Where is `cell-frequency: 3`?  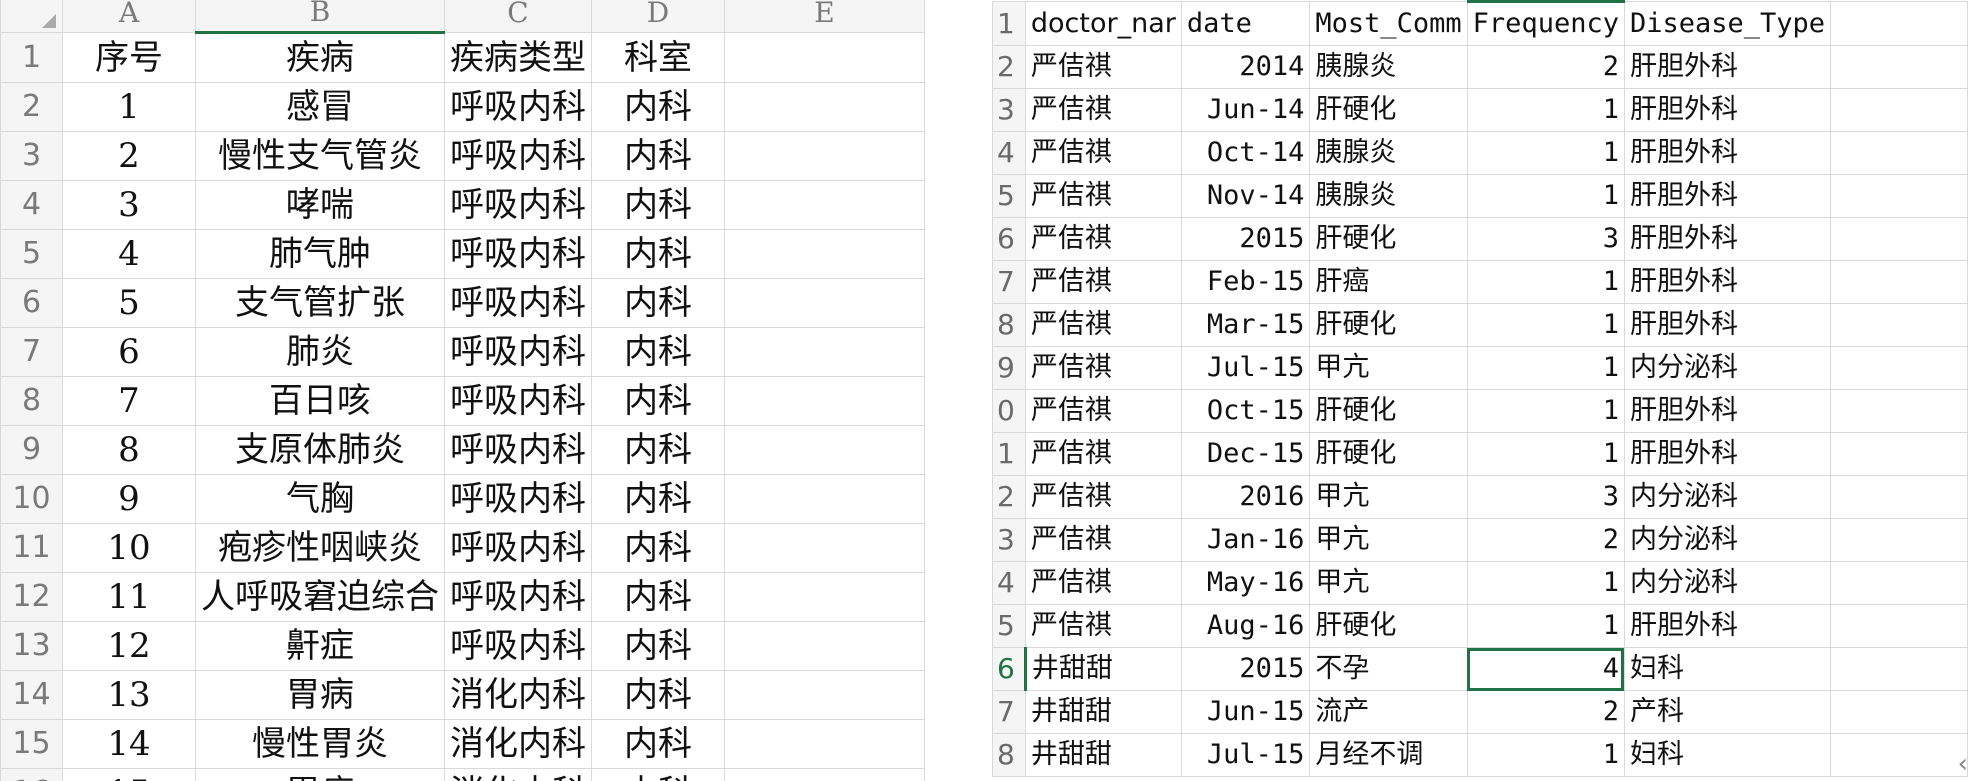 cell-frequency: 3 is located at coordinates (1545, 497).